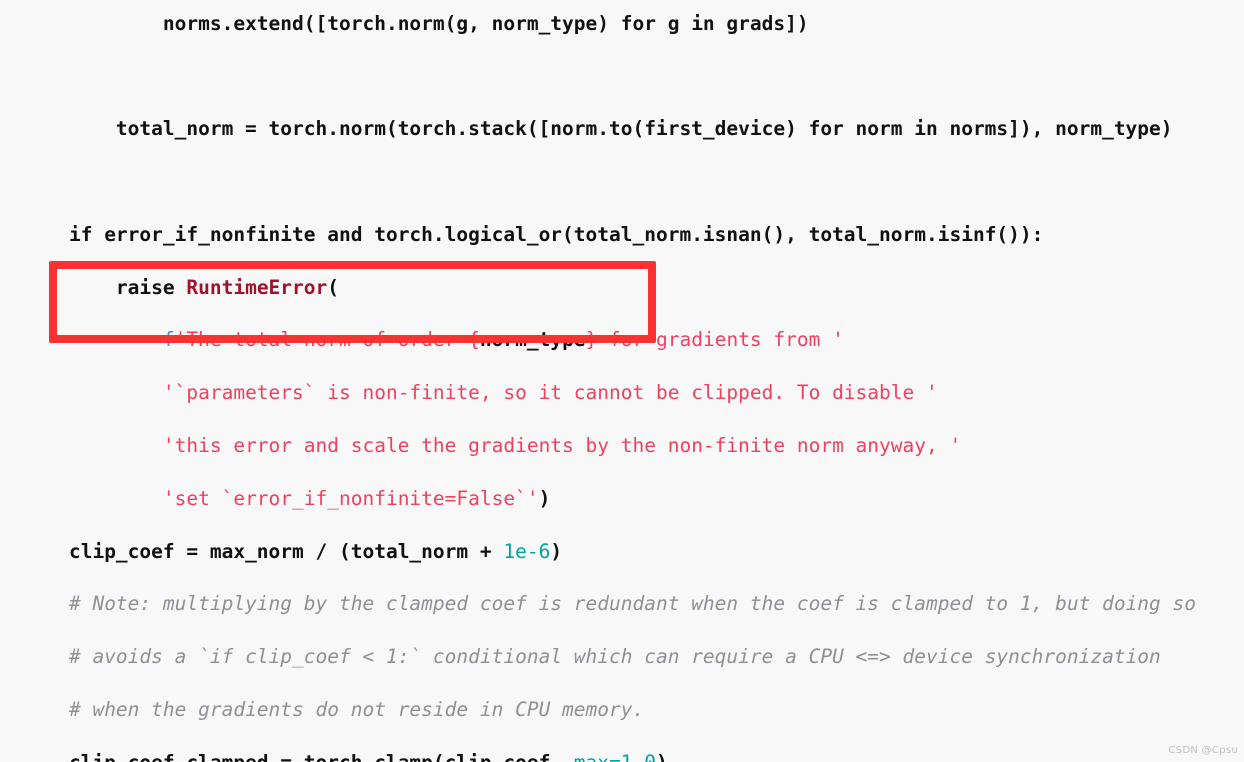  Describe the element at coordinates (350, 498) in the screenshot. I see `code-token-str: 'set `error_if_nonfinite=False`'` at that location.